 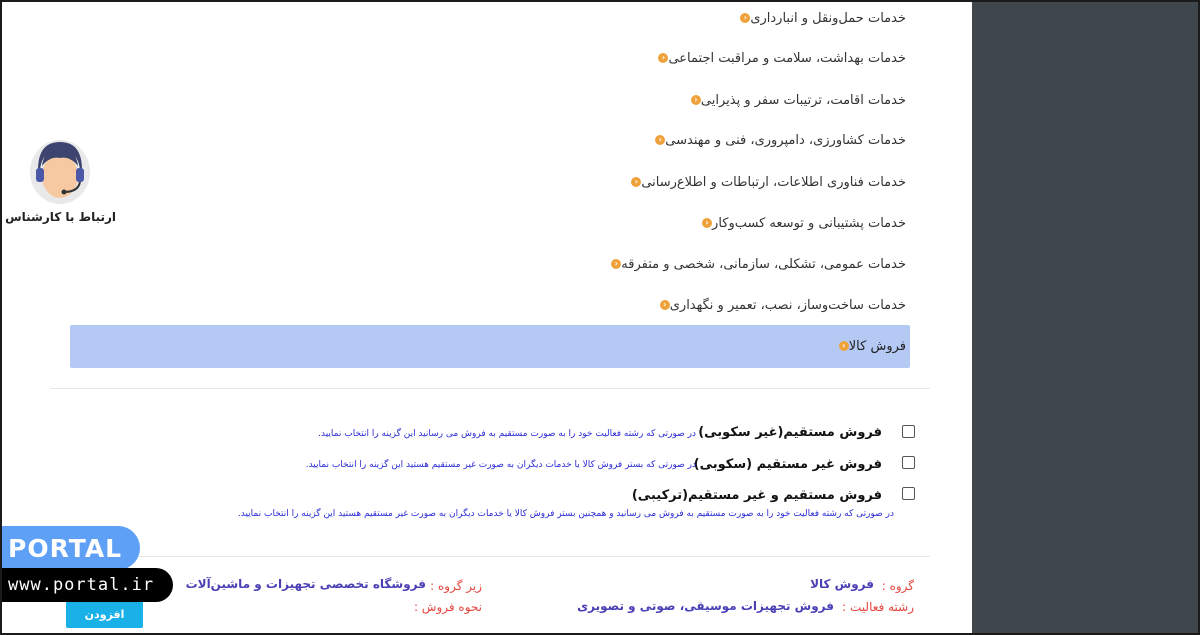 I want to click on category-item-hospitality: ‹ خدمات اقامت، ترتیبات سفر و پذیرایی, so click(x=796, y=100).